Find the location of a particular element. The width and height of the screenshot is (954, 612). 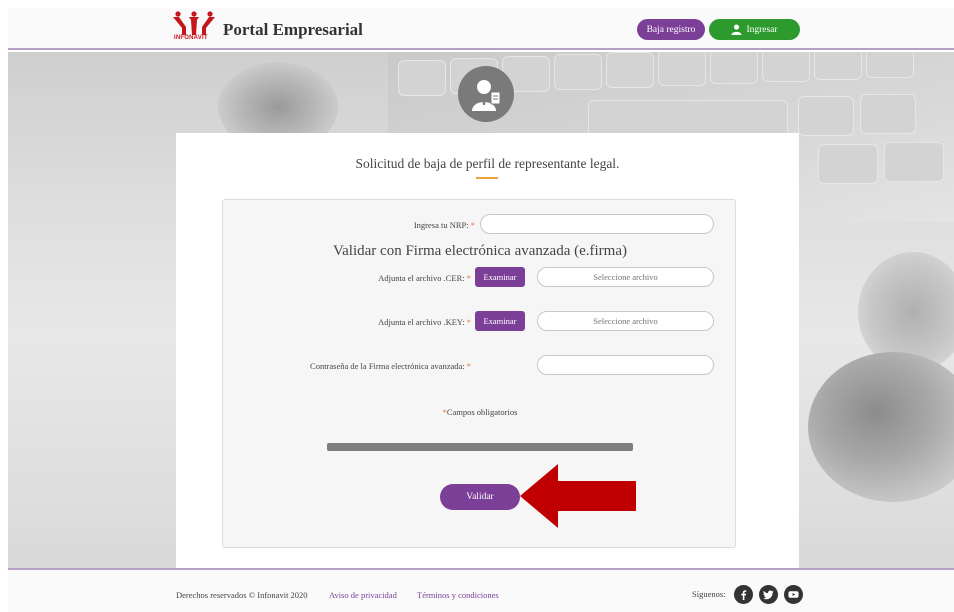

logo-text: INFONAVIT is located at coordinates (191, 38).